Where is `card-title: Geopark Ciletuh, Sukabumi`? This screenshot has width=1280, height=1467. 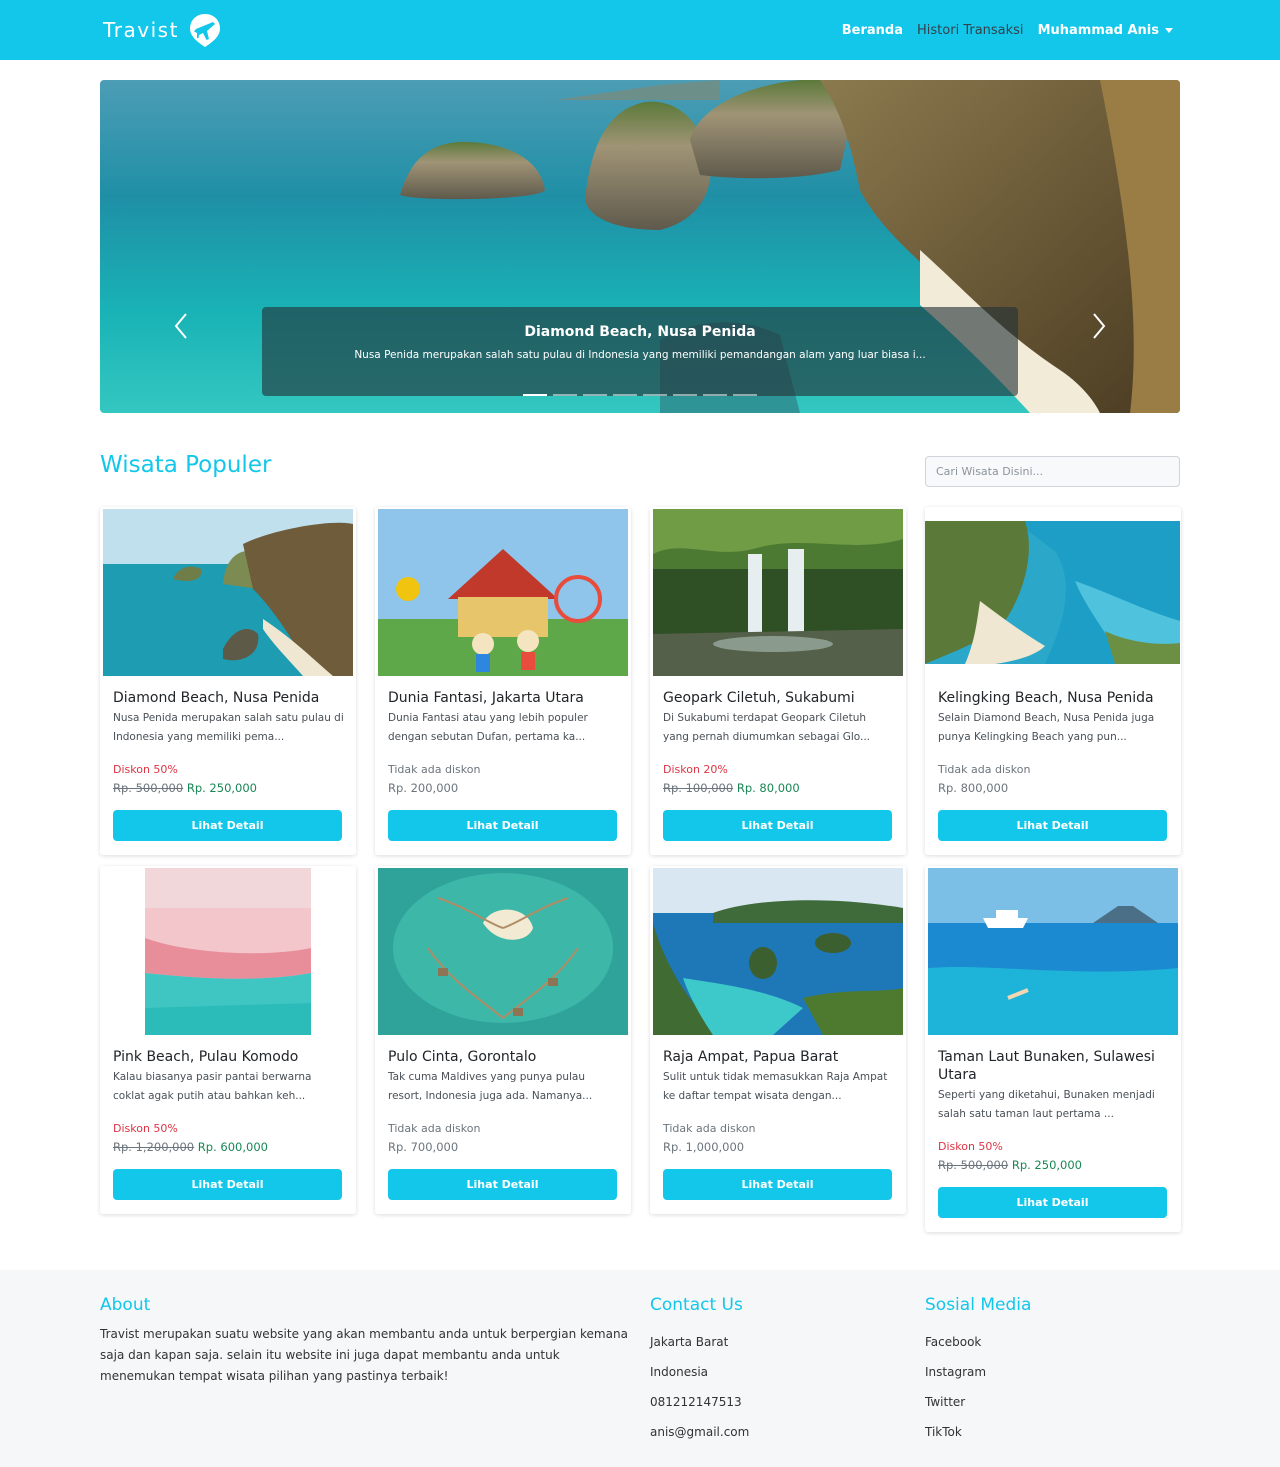 card-title: Geopark Ciletuh, Sukabumi is located at coordinates (759, 698).